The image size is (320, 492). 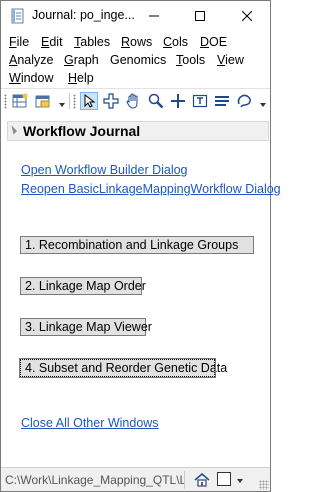 I want to click on maximize-icon, so click(x=200, y=16).